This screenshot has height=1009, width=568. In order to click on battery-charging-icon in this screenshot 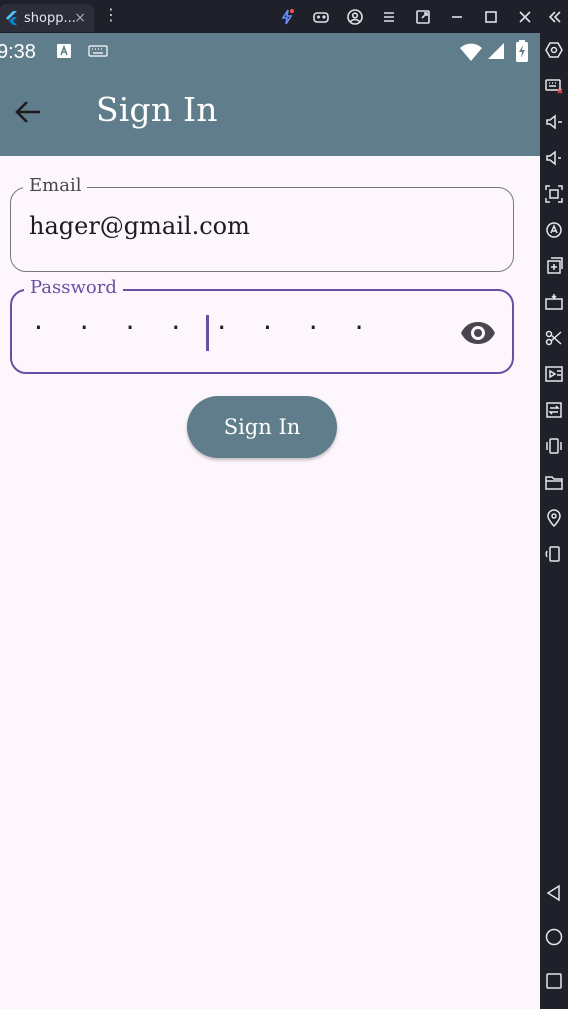, I will do `click(522, 51)`.